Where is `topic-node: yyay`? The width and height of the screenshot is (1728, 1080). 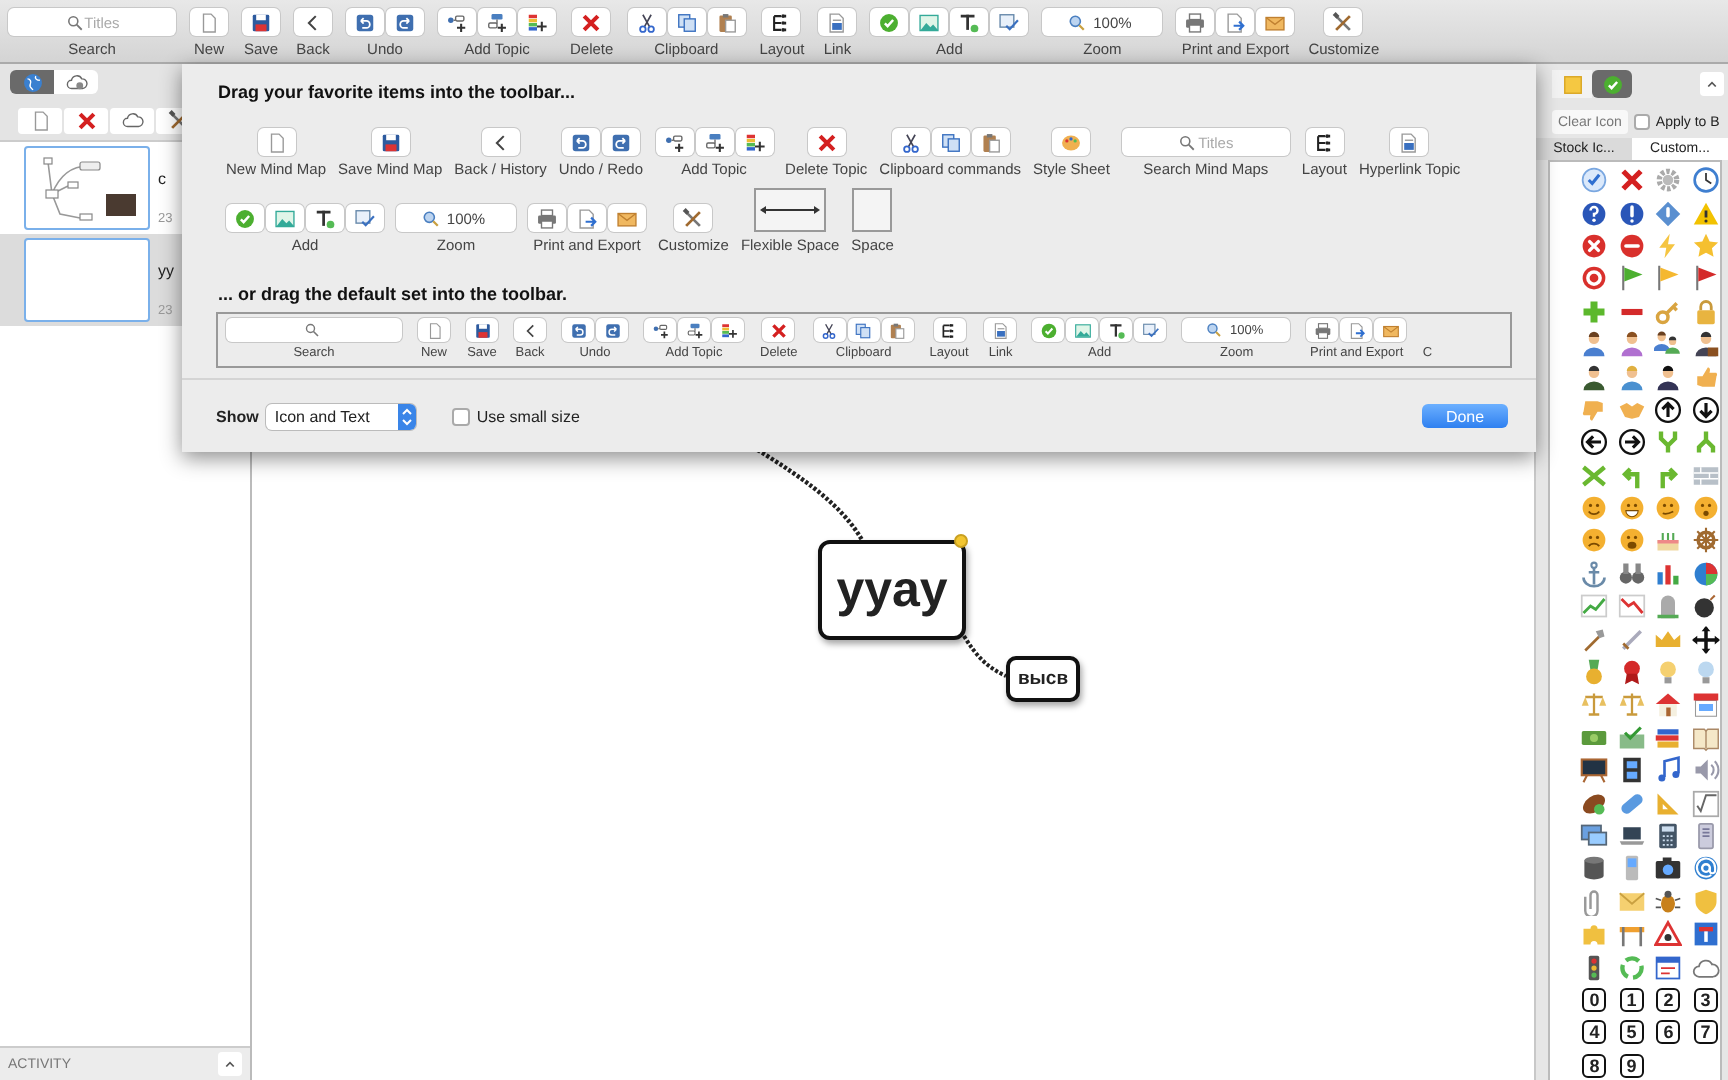 topic-node: yyay is located at coordinates (892, 590).